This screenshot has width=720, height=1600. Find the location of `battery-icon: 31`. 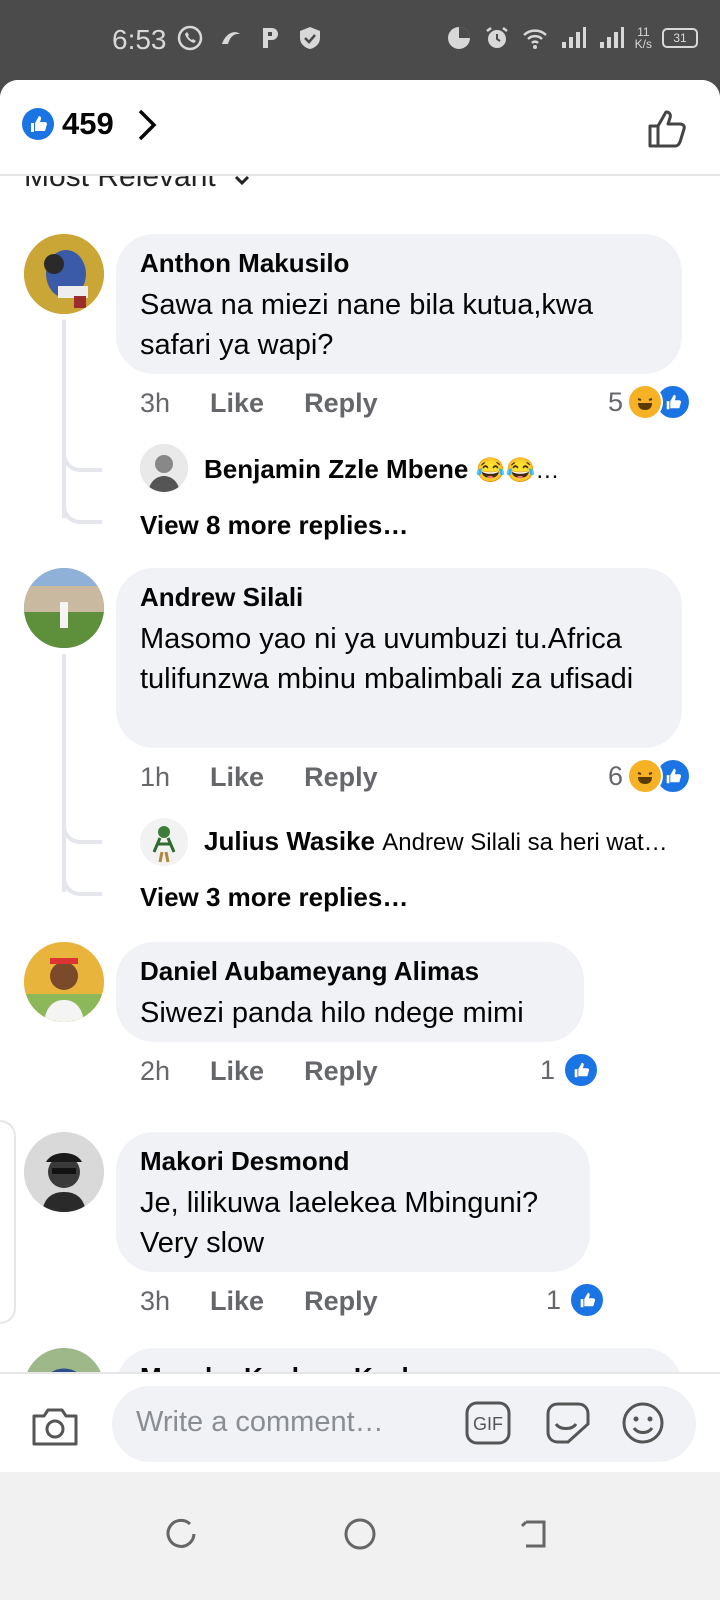

battery-icon: 31 is located at coordinates (680, 38).